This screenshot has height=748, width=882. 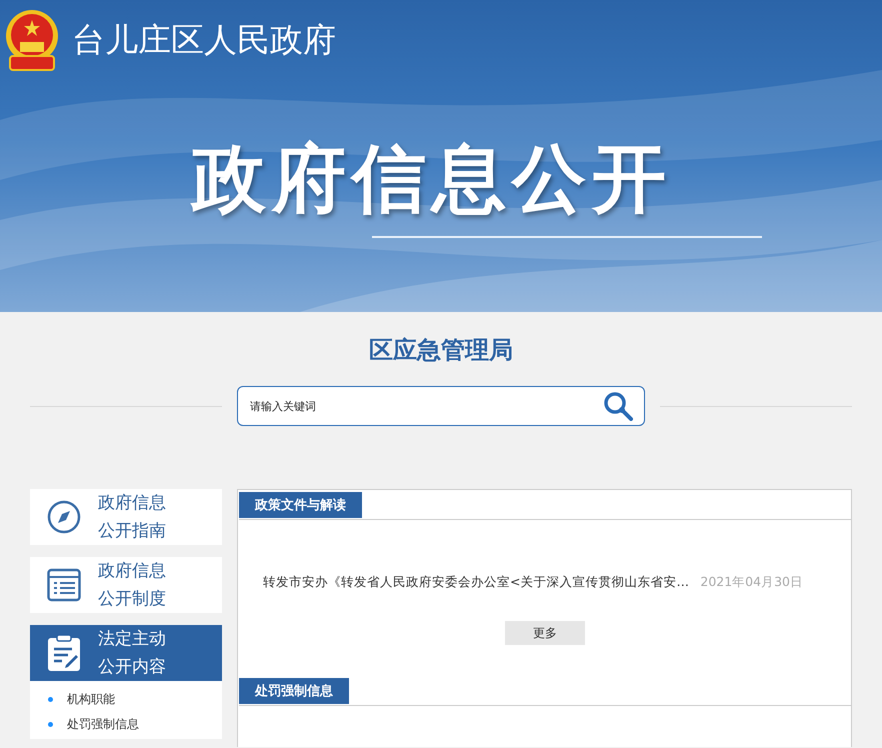 What do you see at coordinates (618, 406) in the screenshot?
I see `search-icon` at bounding box center [618, 406].